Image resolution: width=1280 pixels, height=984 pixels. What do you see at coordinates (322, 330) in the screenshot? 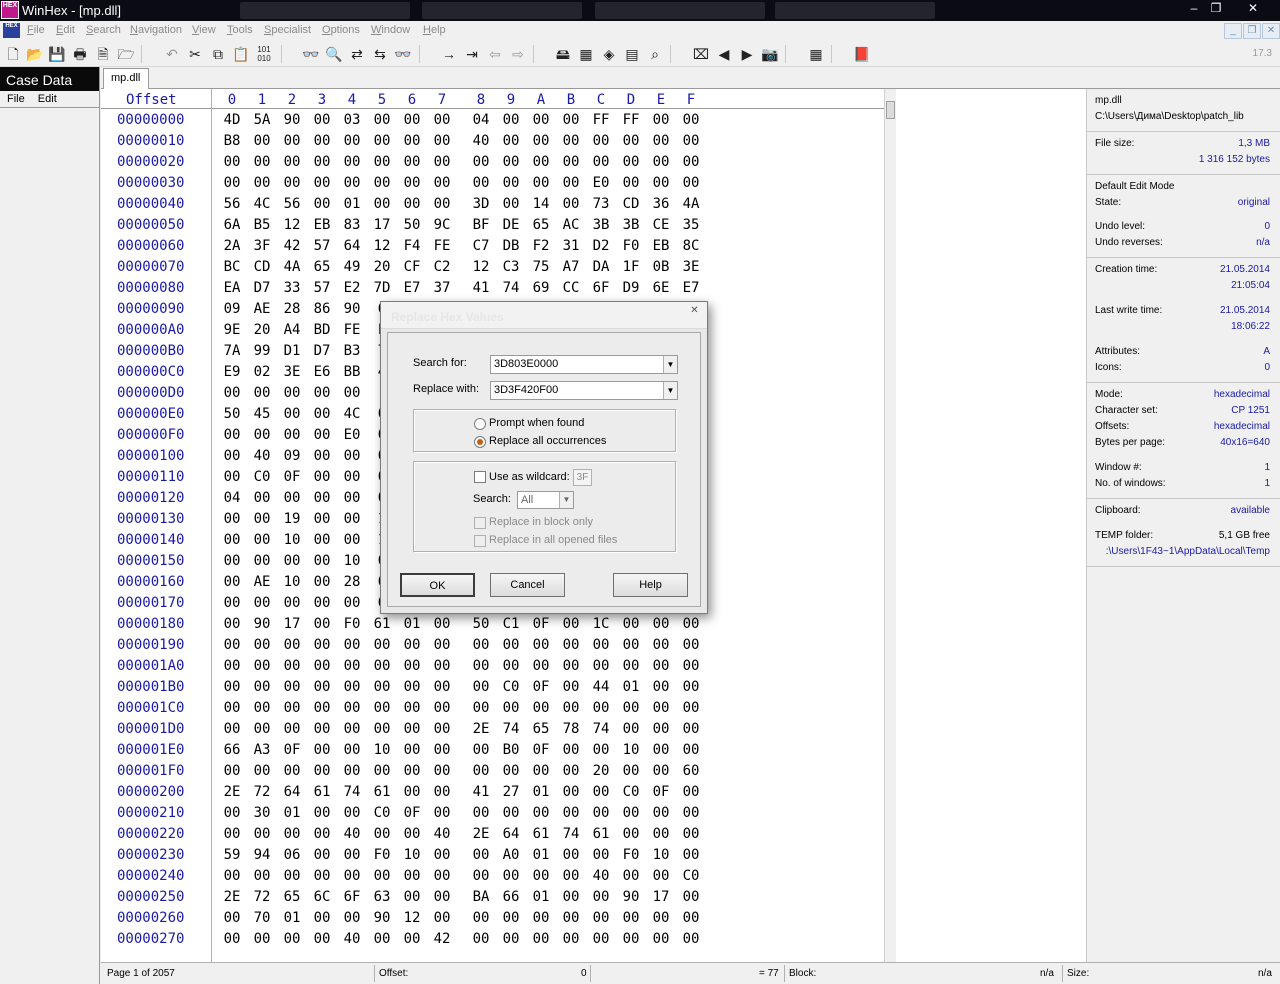
I see `hex-byte: BD` at bounding box center [322, 330].